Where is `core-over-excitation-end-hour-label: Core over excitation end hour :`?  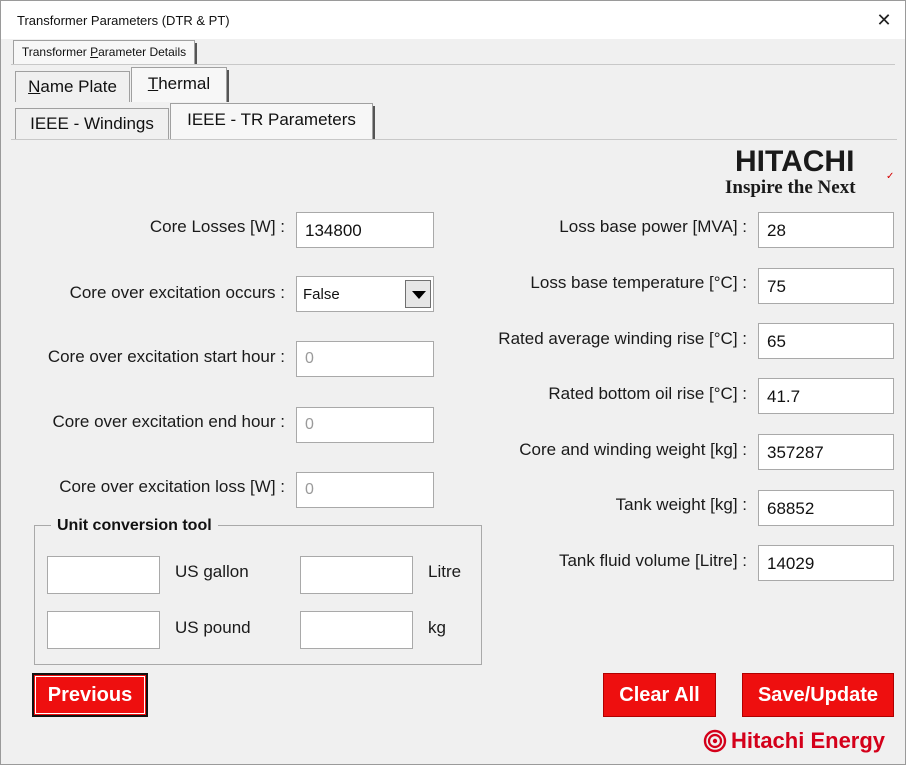
core-over-excitation-end-hour-label: Core over excitation end hour : is located at coordinates (168, 421).